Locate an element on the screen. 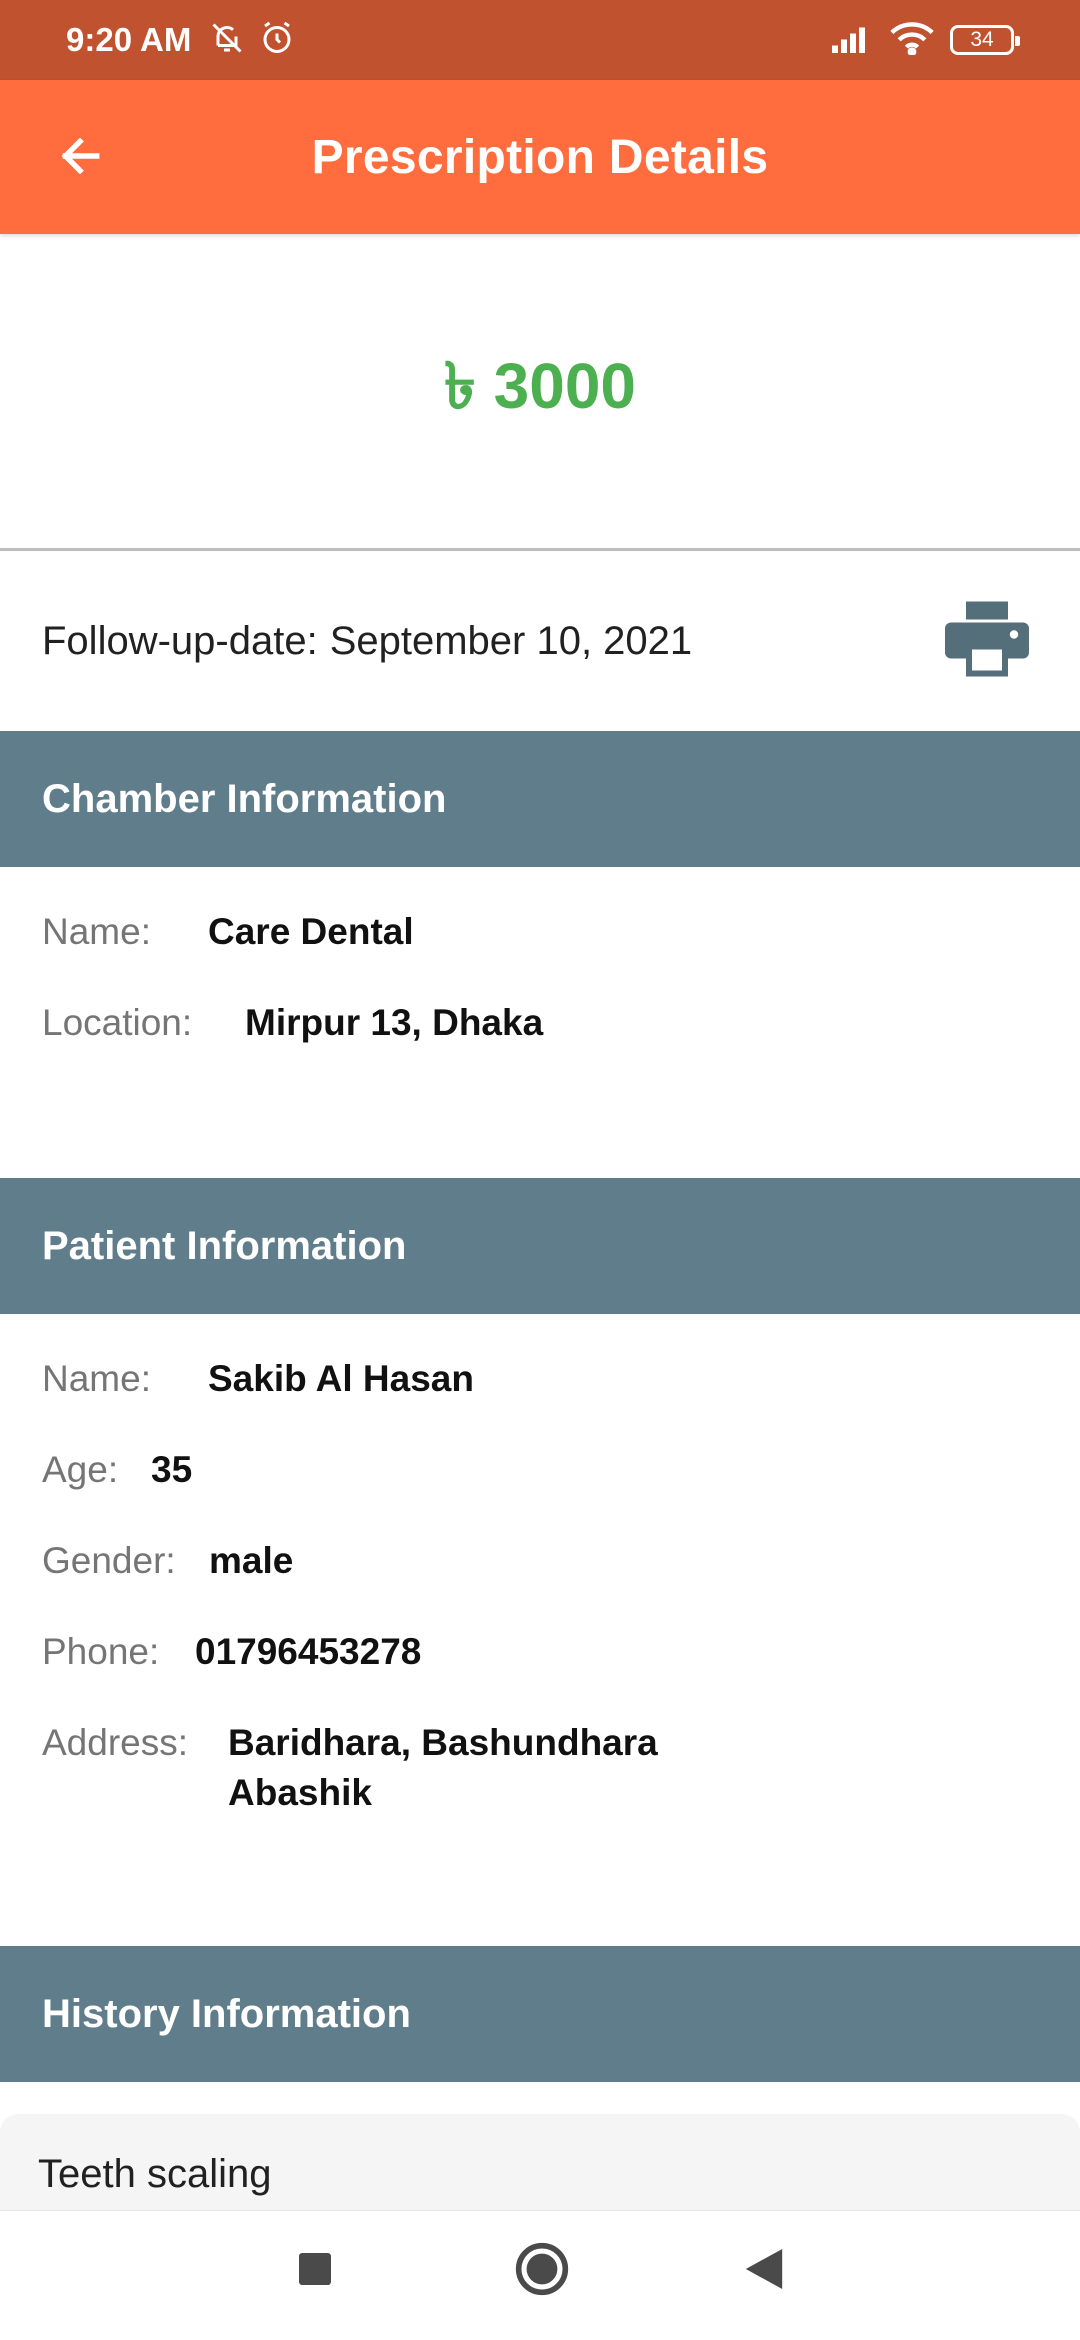 This screenshot has width=1080, height=2340. amount-section: ৳ 3000 is located at coordinates (540, 391).